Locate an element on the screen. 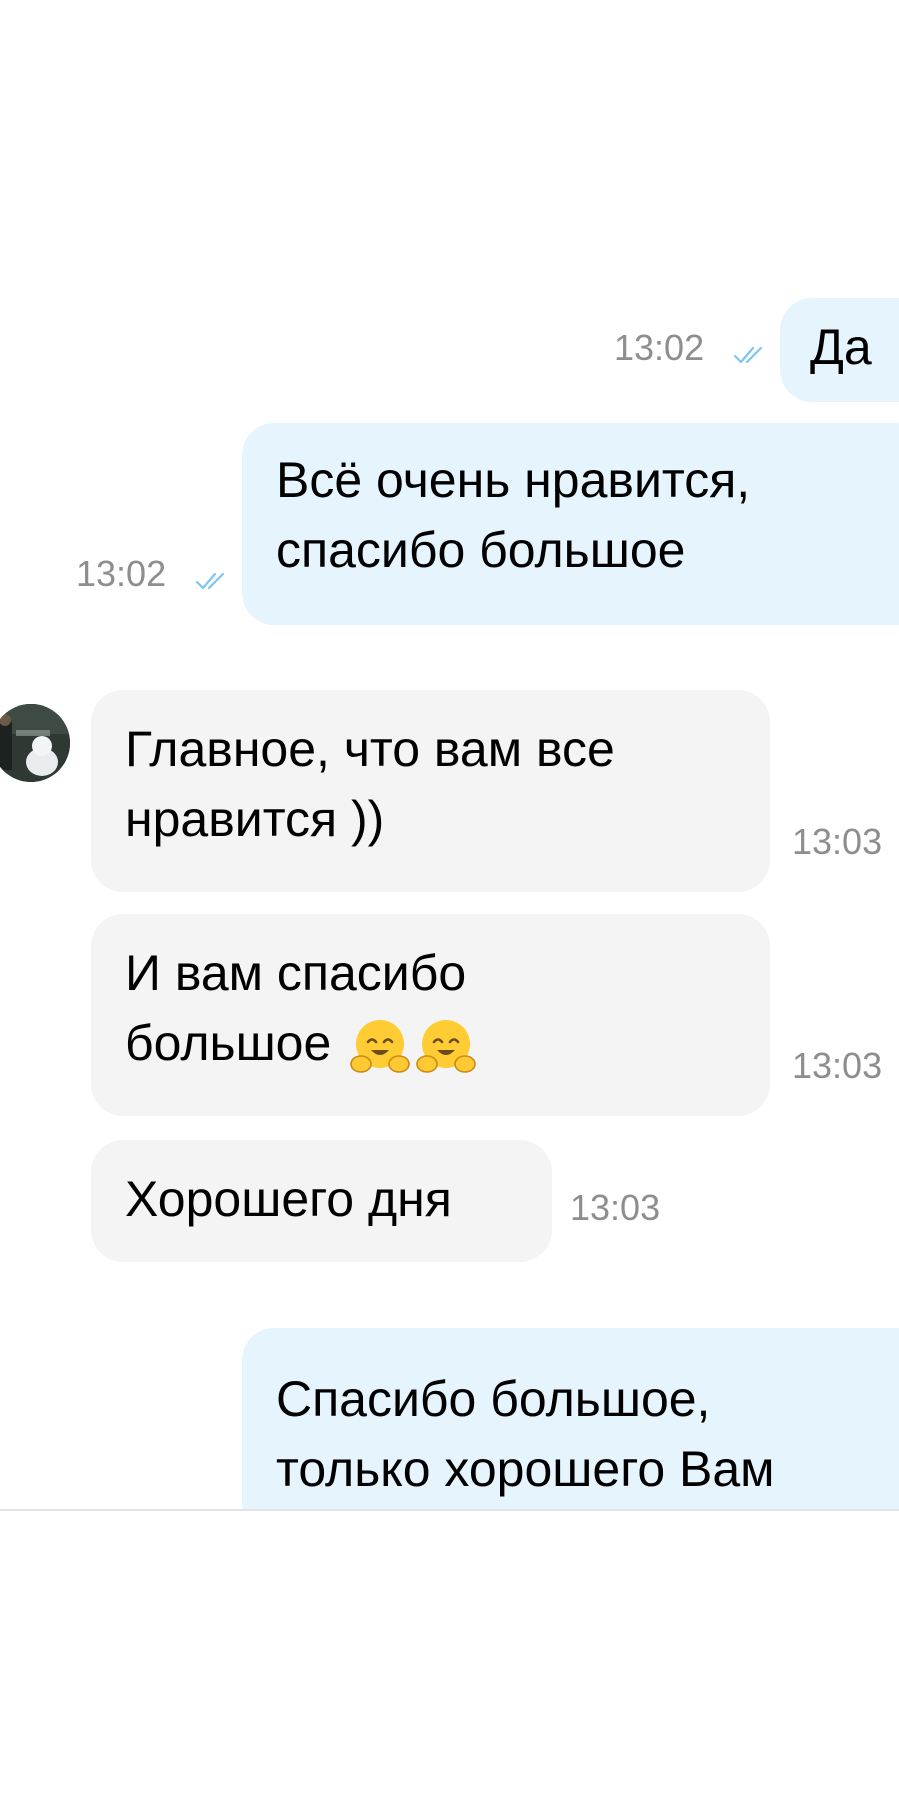  message-text-line: только хорошего Вам is located at coordinates (525, 1469).